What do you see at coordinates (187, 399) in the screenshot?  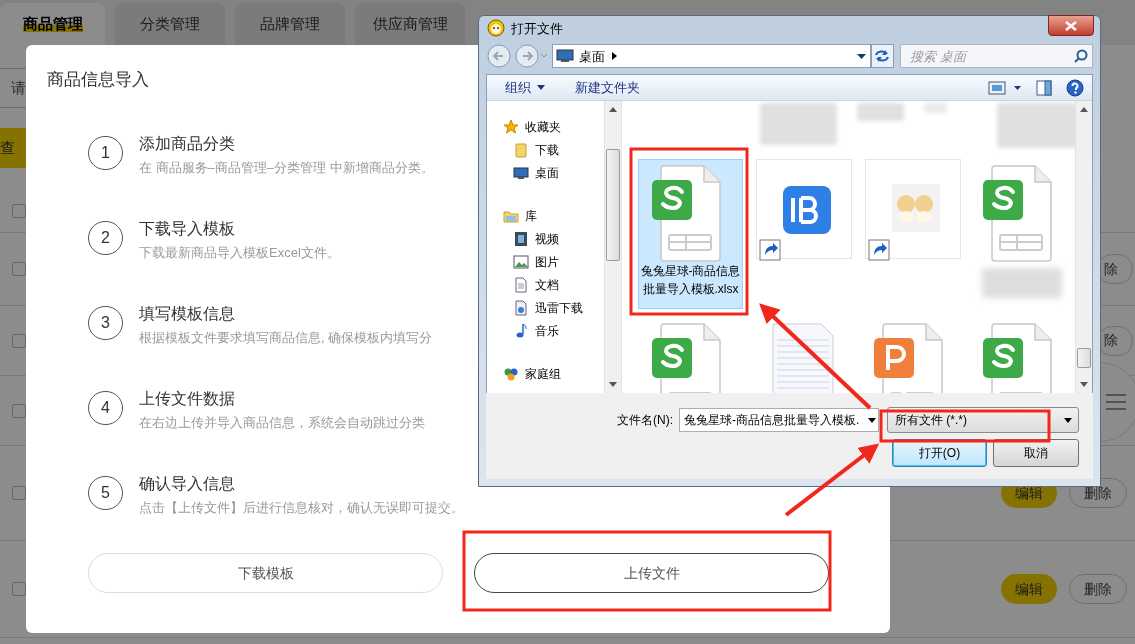 I see `step-title: 上传文件数据` at bounding box center [187, 399].